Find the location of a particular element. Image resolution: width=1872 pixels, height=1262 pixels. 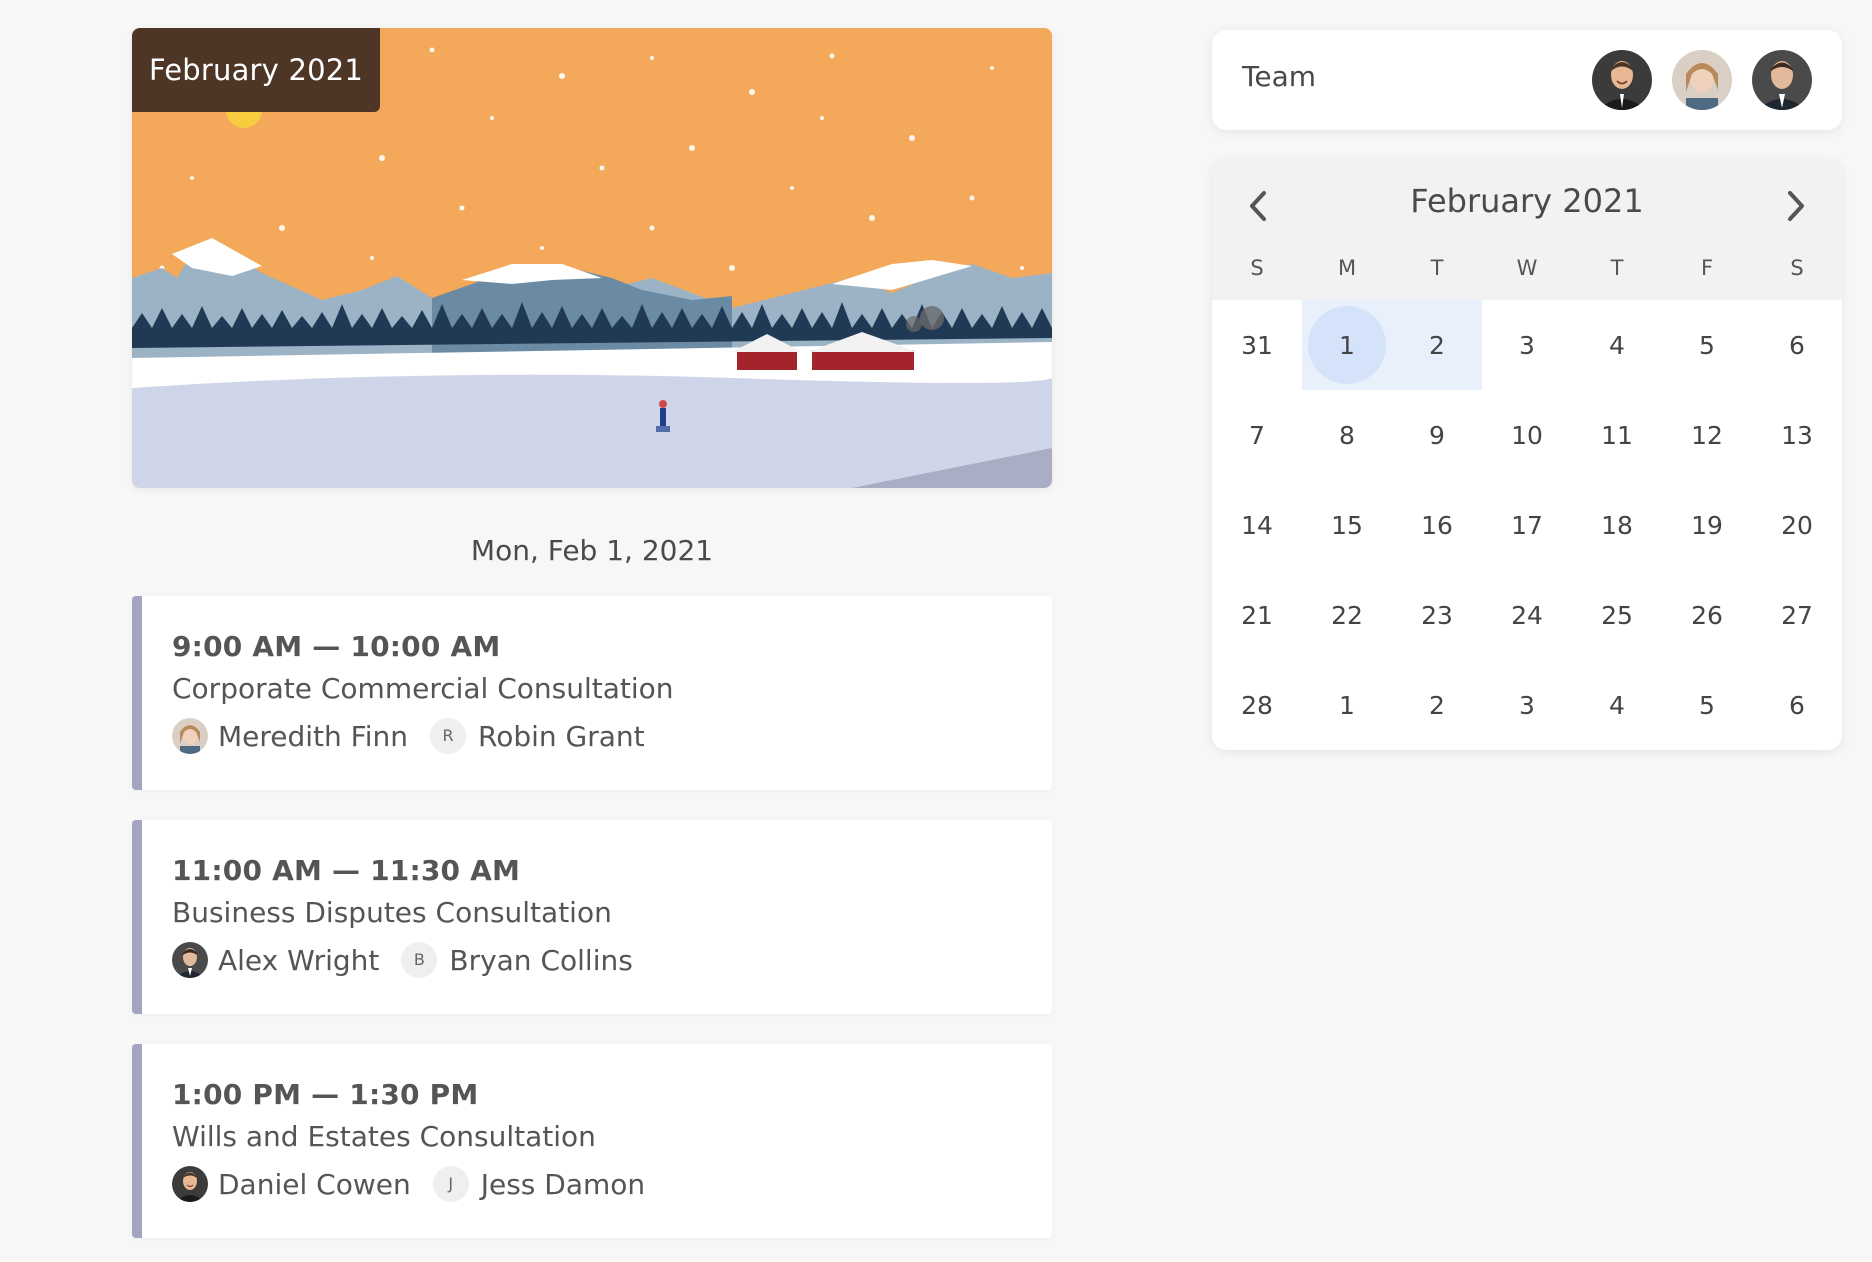

banner-month-label: February 2021 is located at coordinates (256, 70).